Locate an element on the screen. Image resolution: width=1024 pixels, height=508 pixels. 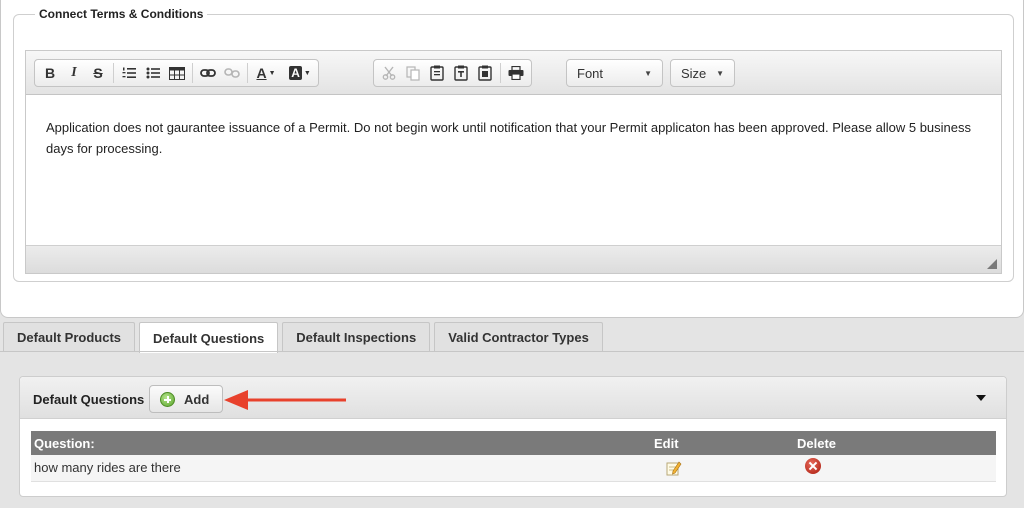
column-header-question: Question: is located at coordinates (341, 443).